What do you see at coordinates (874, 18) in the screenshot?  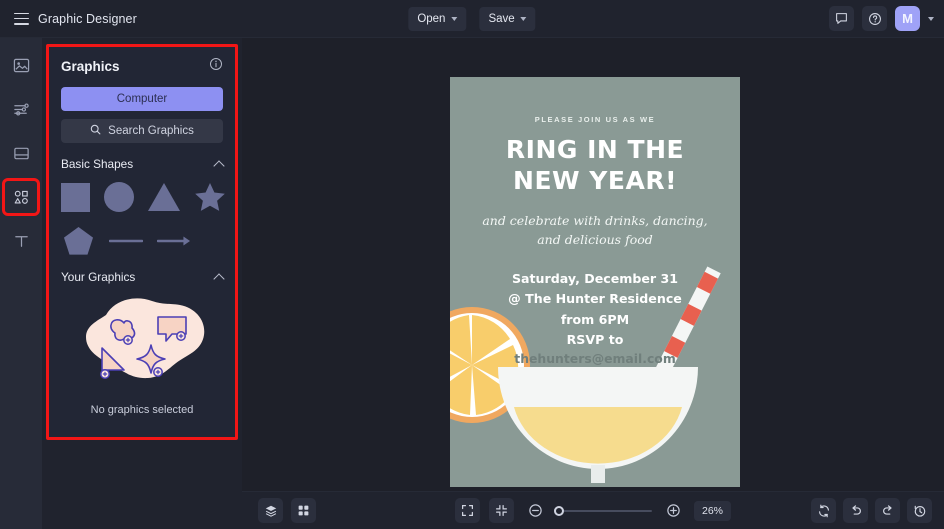 I see `help-icon` at bounding box center [874, 18].